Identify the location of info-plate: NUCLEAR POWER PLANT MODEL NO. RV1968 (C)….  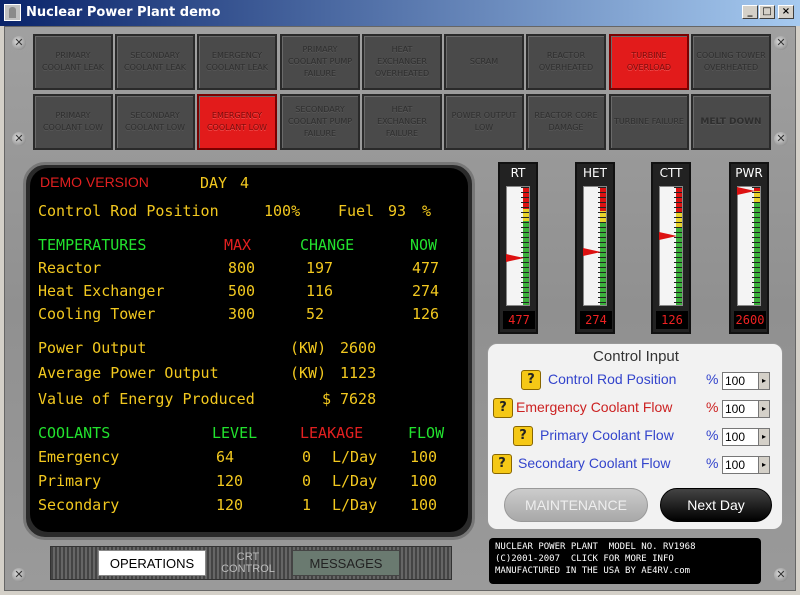
(625, 561).